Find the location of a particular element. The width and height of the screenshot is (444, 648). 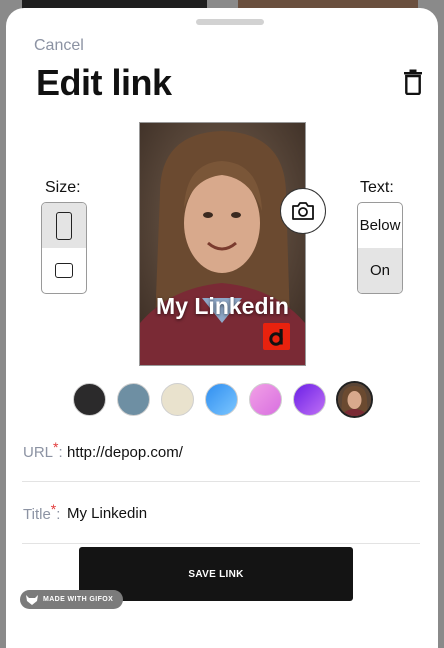

title-label-text: Title is located at coordinates (37, 514).